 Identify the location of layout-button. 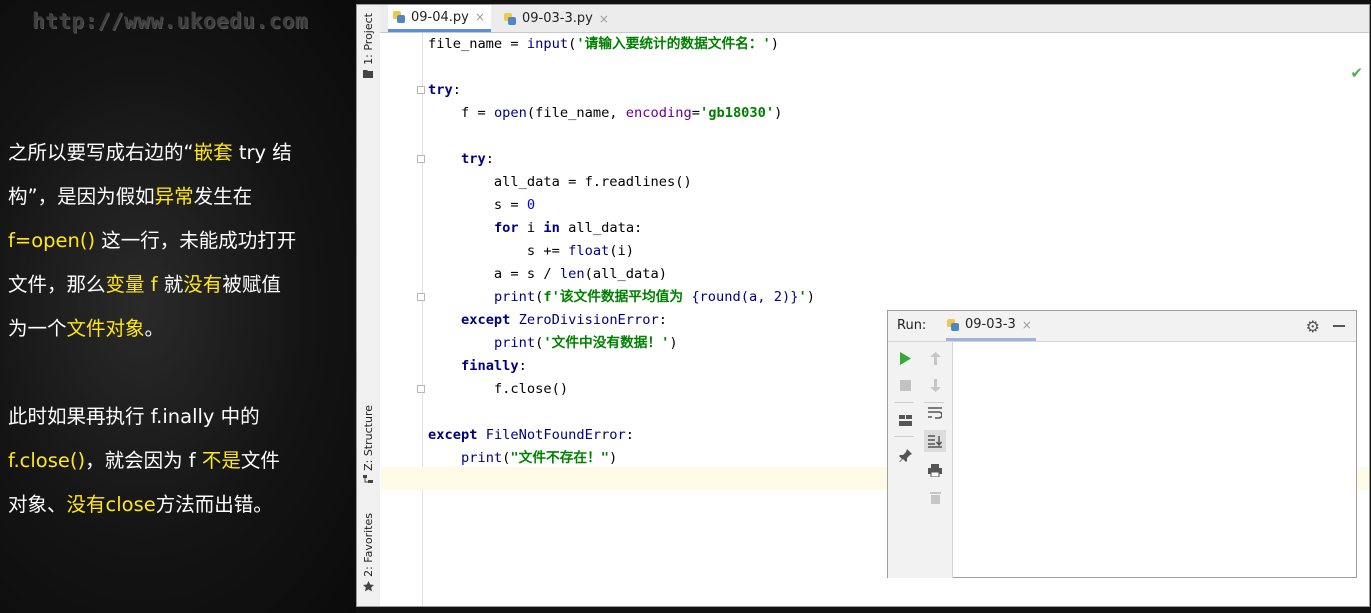
(905, 420).